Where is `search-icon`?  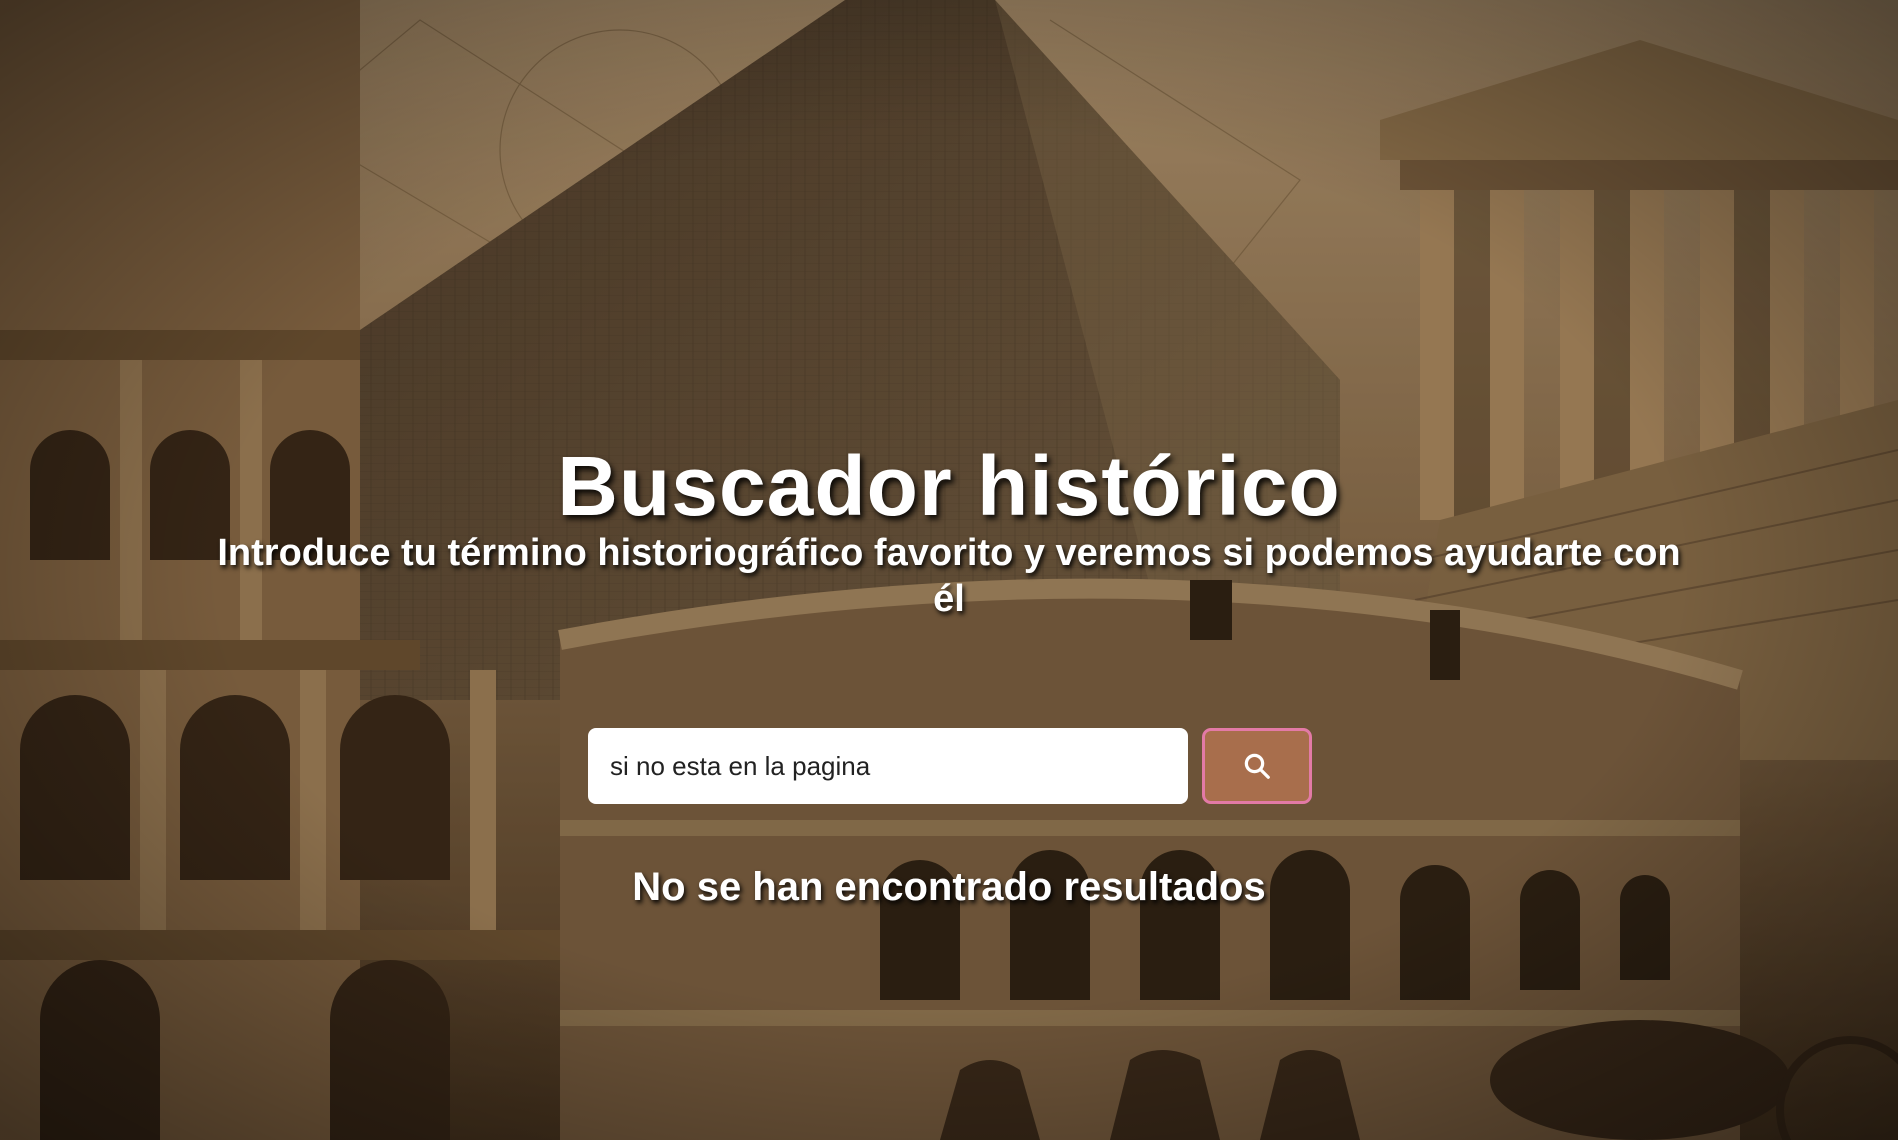
search-icon is located at coordinates (1257, 766).